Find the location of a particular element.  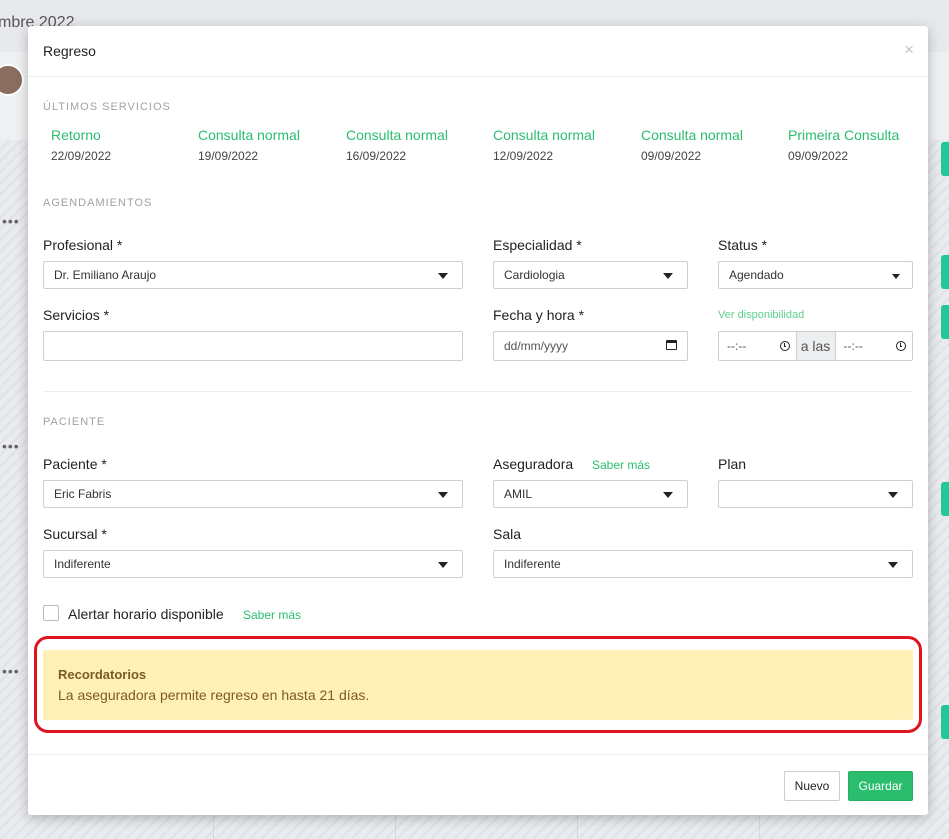

alert-available-label: Alertar horario disponible is located at coordinates (146, 614).